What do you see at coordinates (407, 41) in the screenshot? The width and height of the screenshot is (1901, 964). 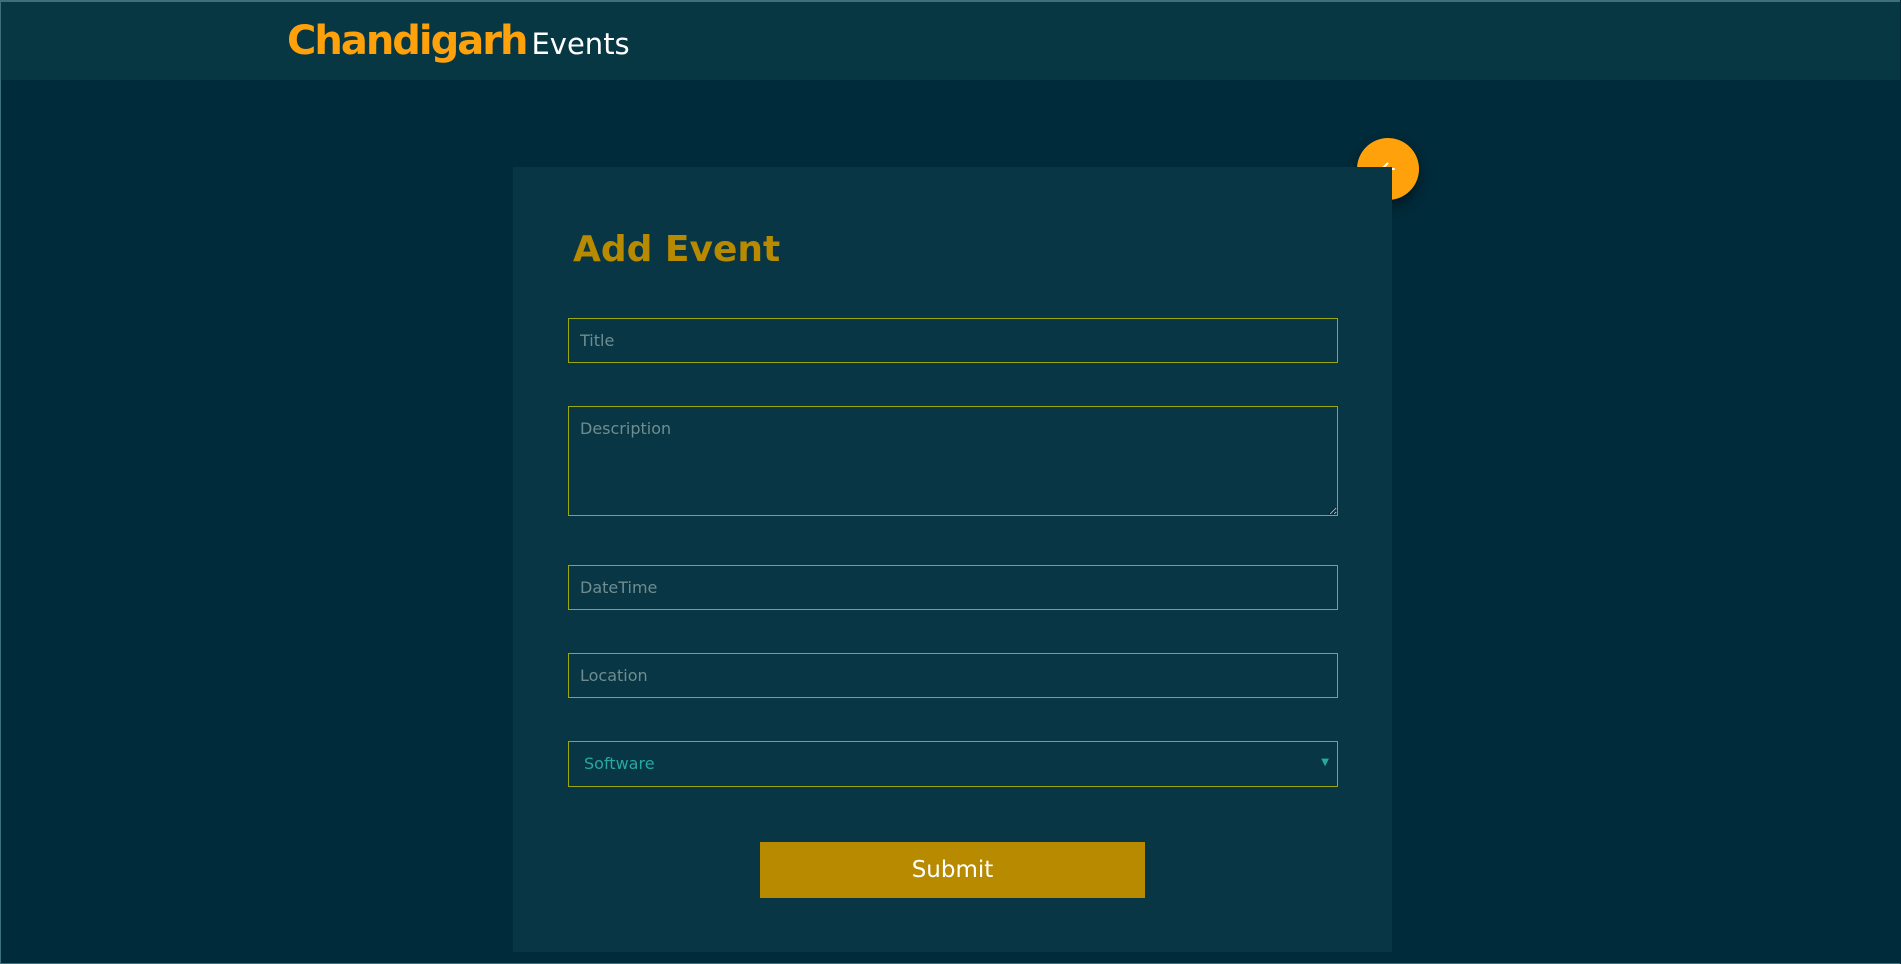 I see `brand-name: Chandigarh` at bounding box center [407, 41].